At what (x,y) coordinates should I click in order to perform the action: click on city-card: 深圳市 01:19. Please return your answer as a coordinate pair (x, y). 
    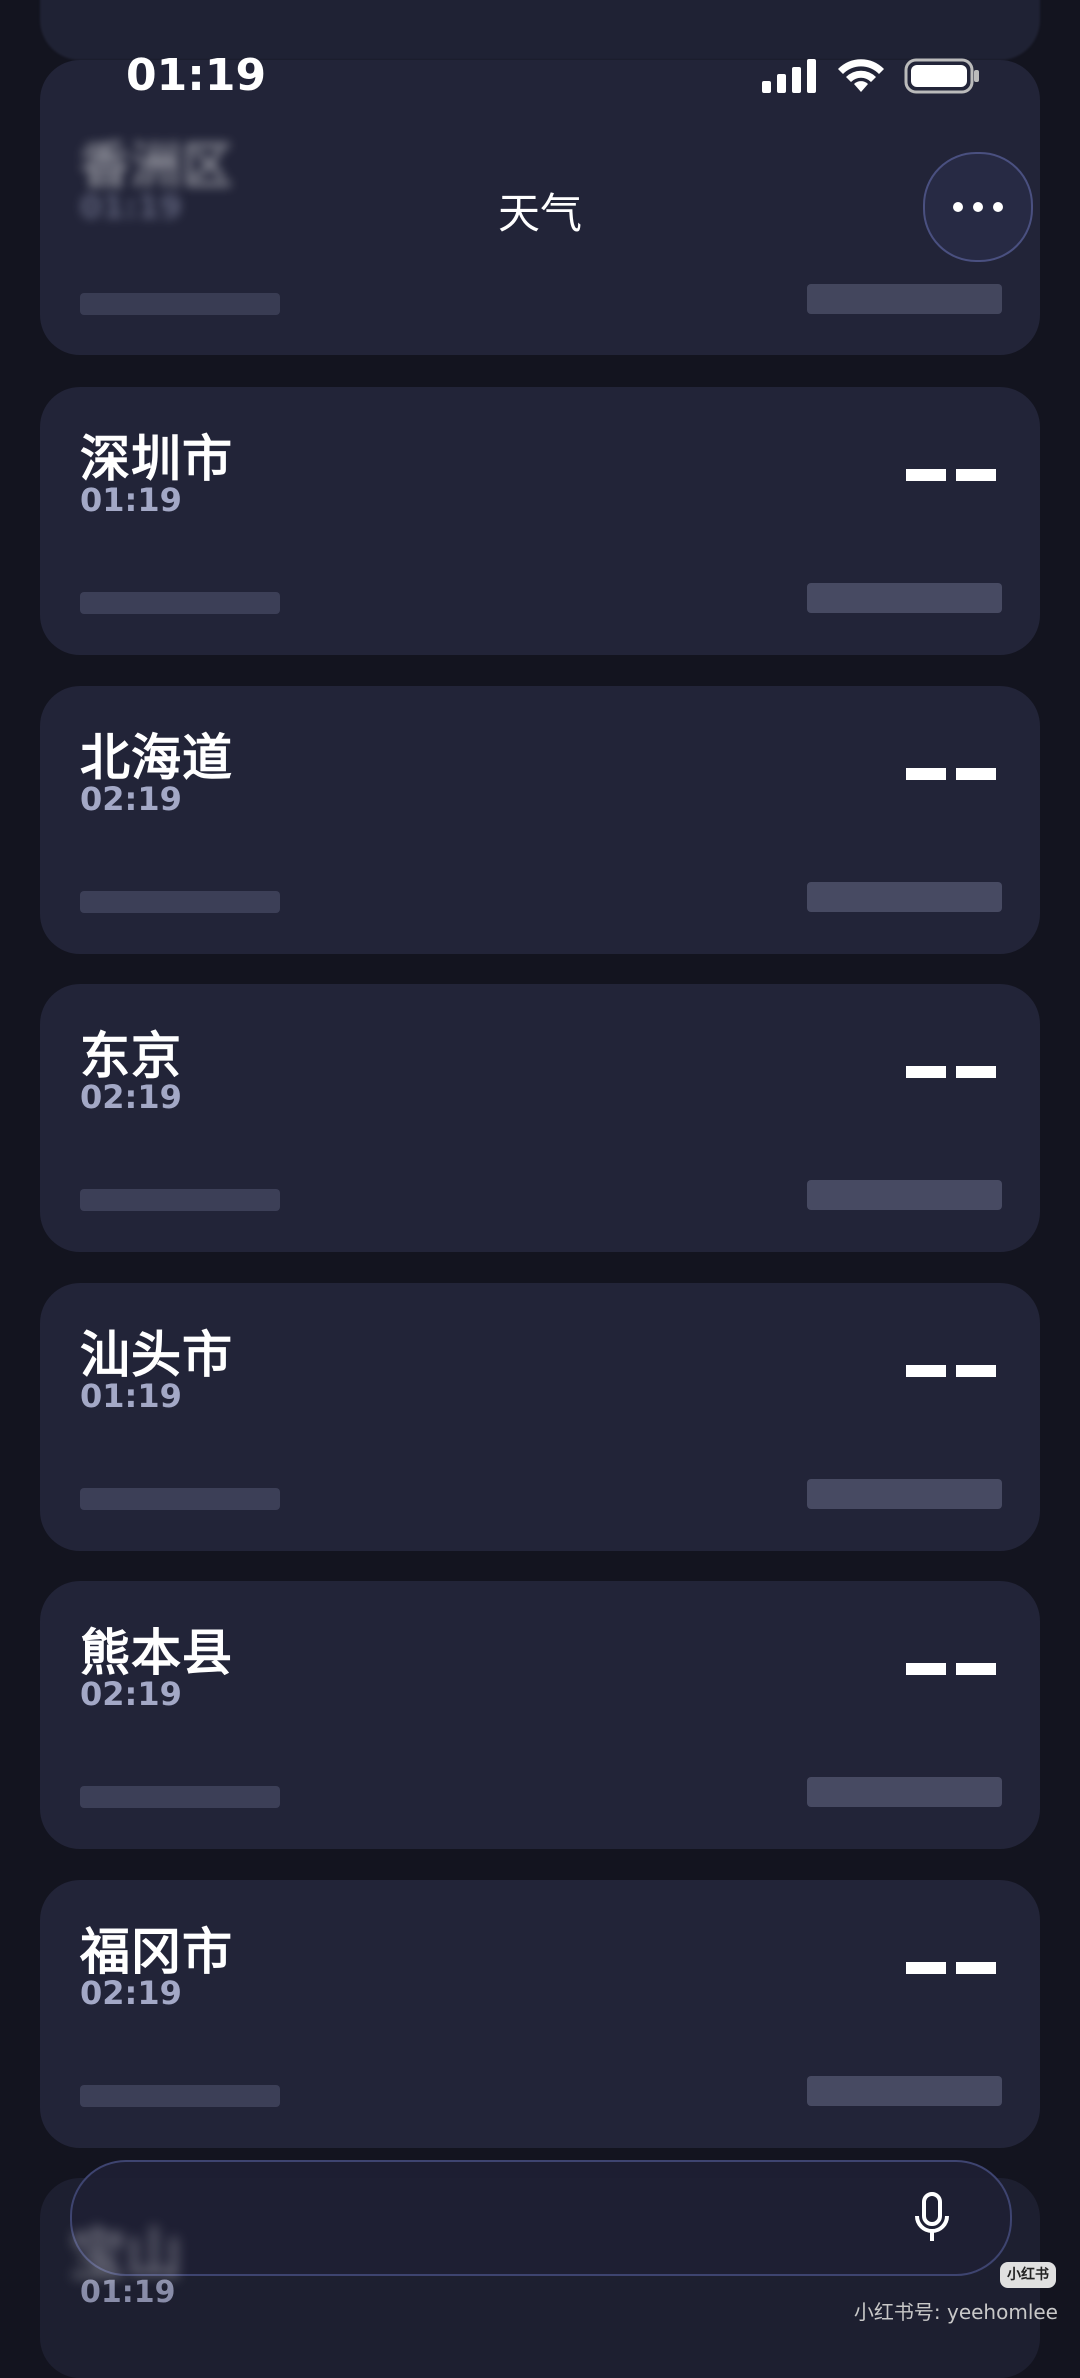
    Looking at the image, I should click on (540, 521).